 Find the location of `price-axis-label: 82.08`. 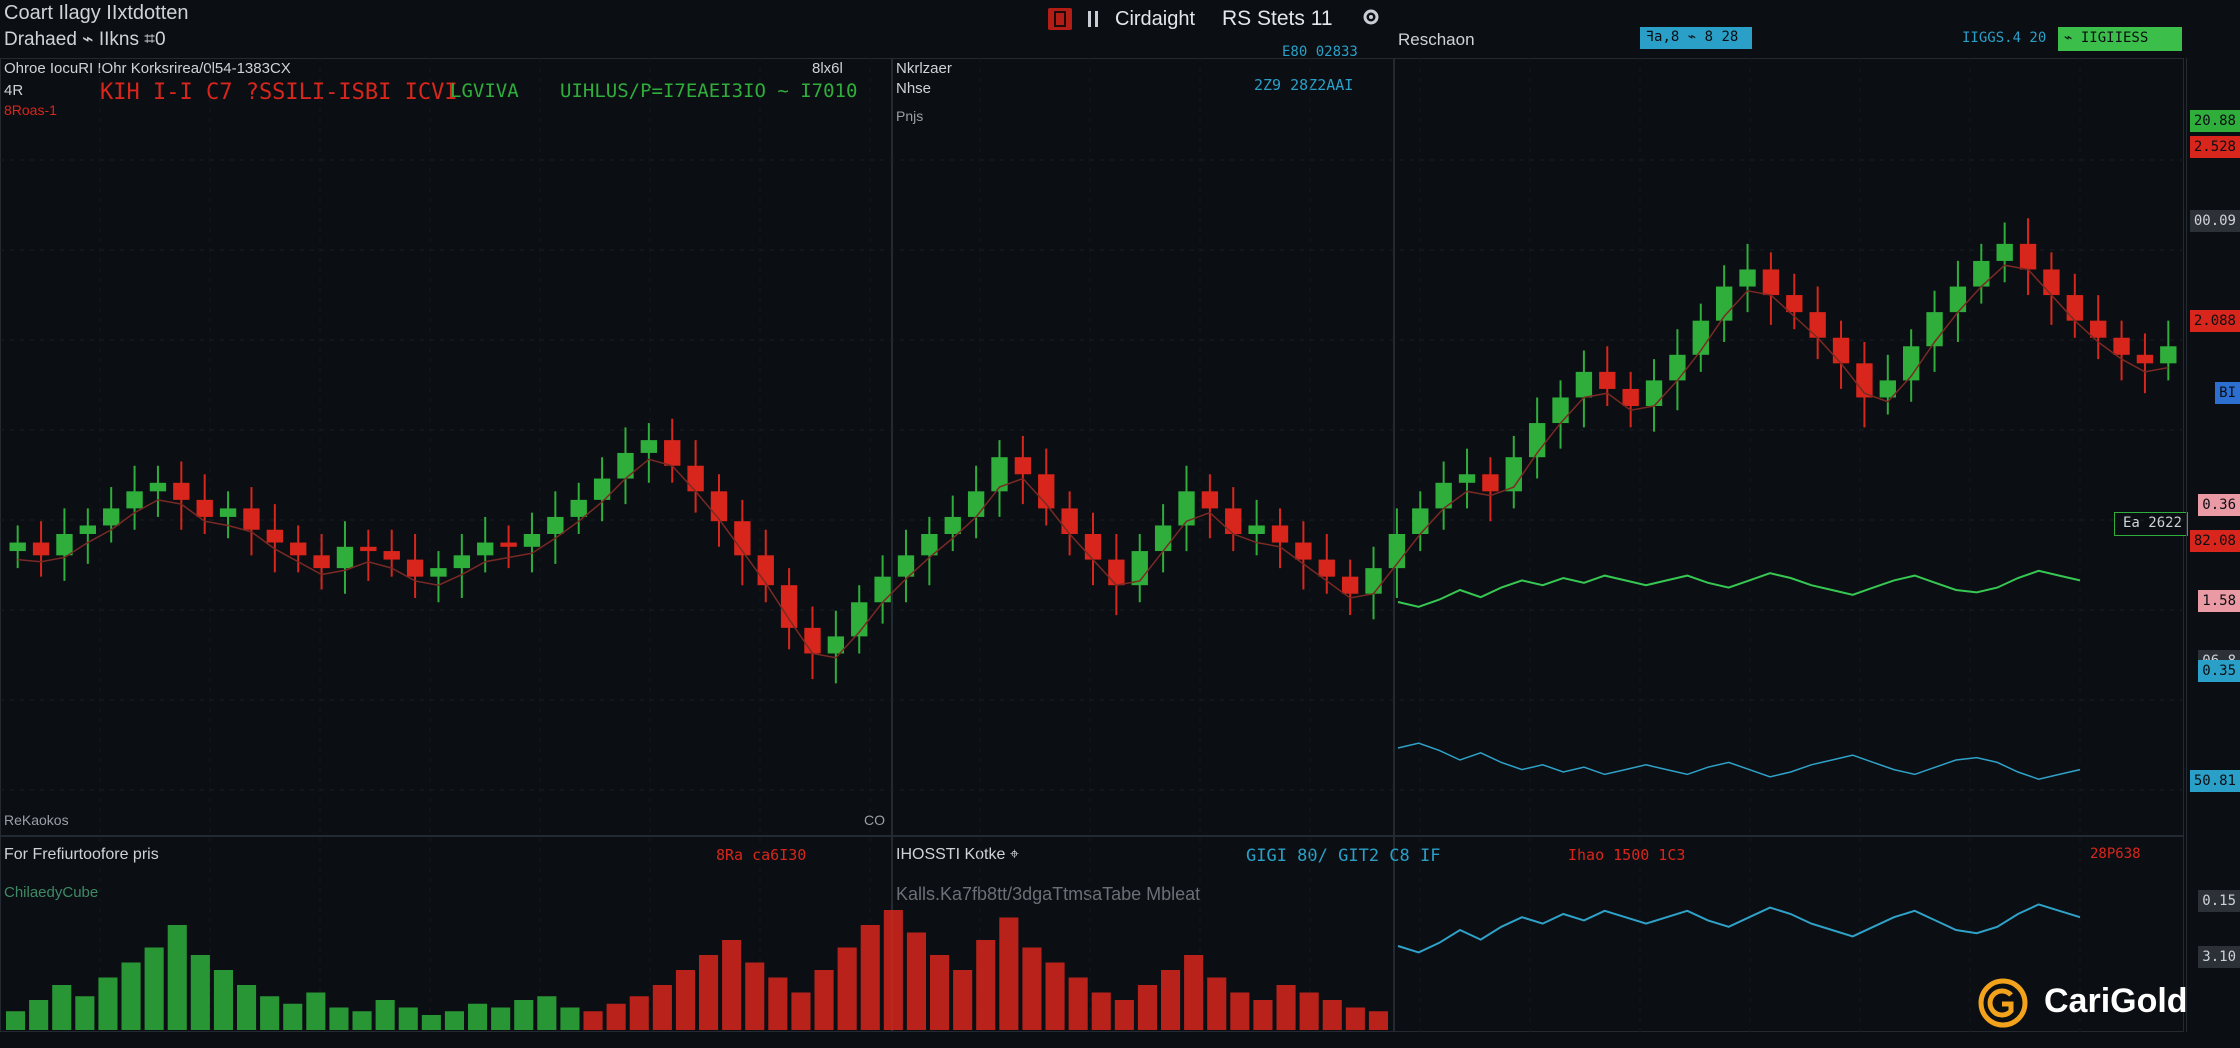

price-axis-label: 82.08 is located at coordinates (2214, 541).